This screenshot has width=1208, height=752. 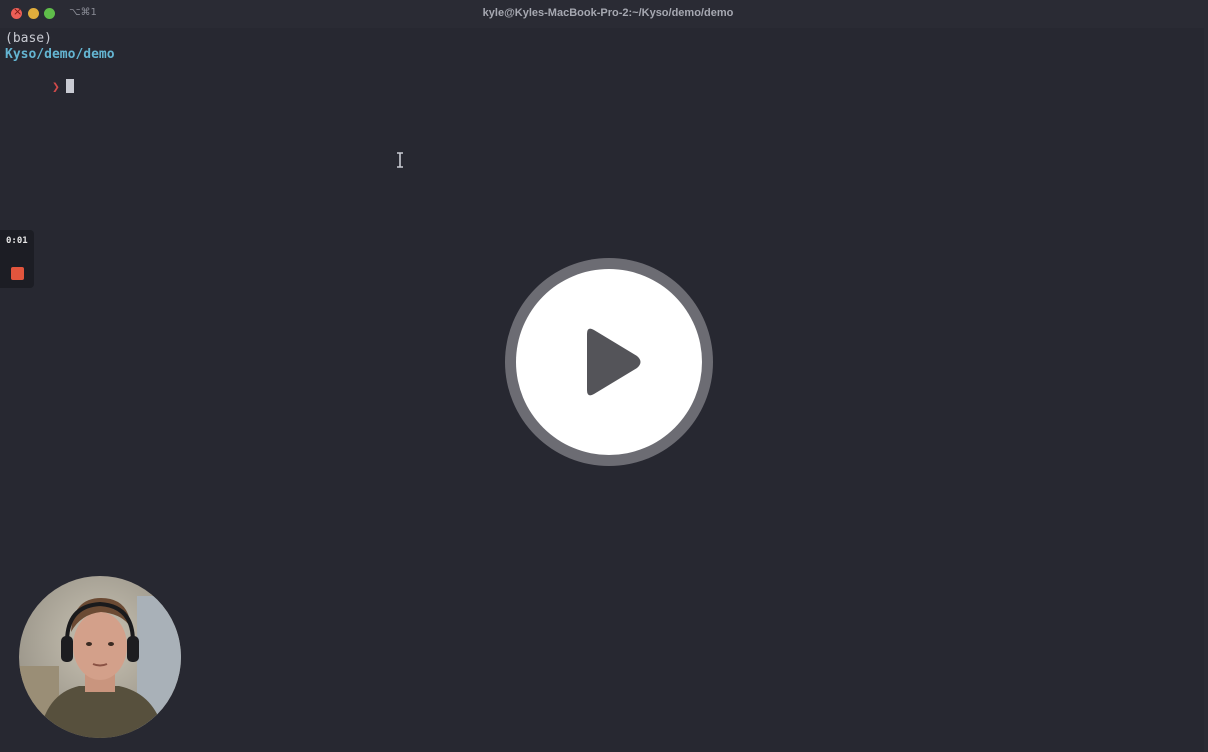 I want to click on terminal-output: (base) Kyso/demo/demo ❯, so click(x=60, y=63).